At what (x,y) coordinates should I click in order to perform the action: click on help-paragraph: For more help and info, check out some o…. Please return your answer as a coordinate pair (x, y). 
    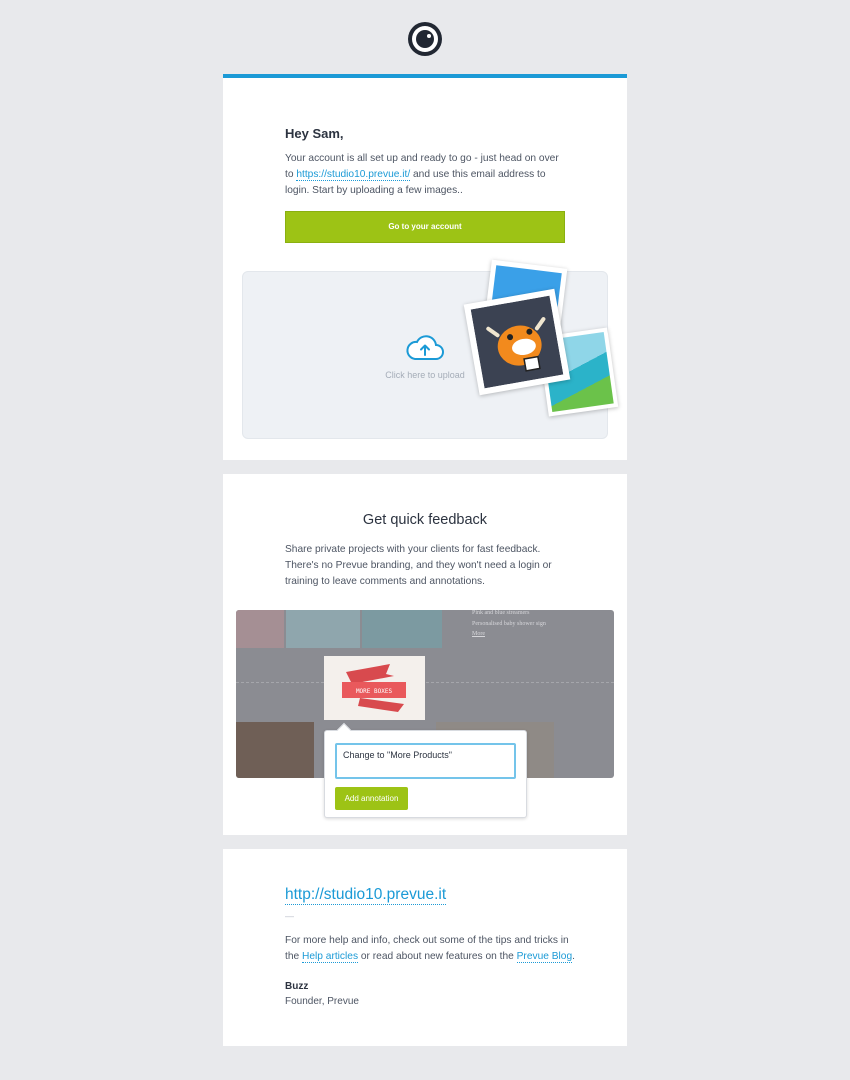
    Looking at the image, I should click on (430, 949).